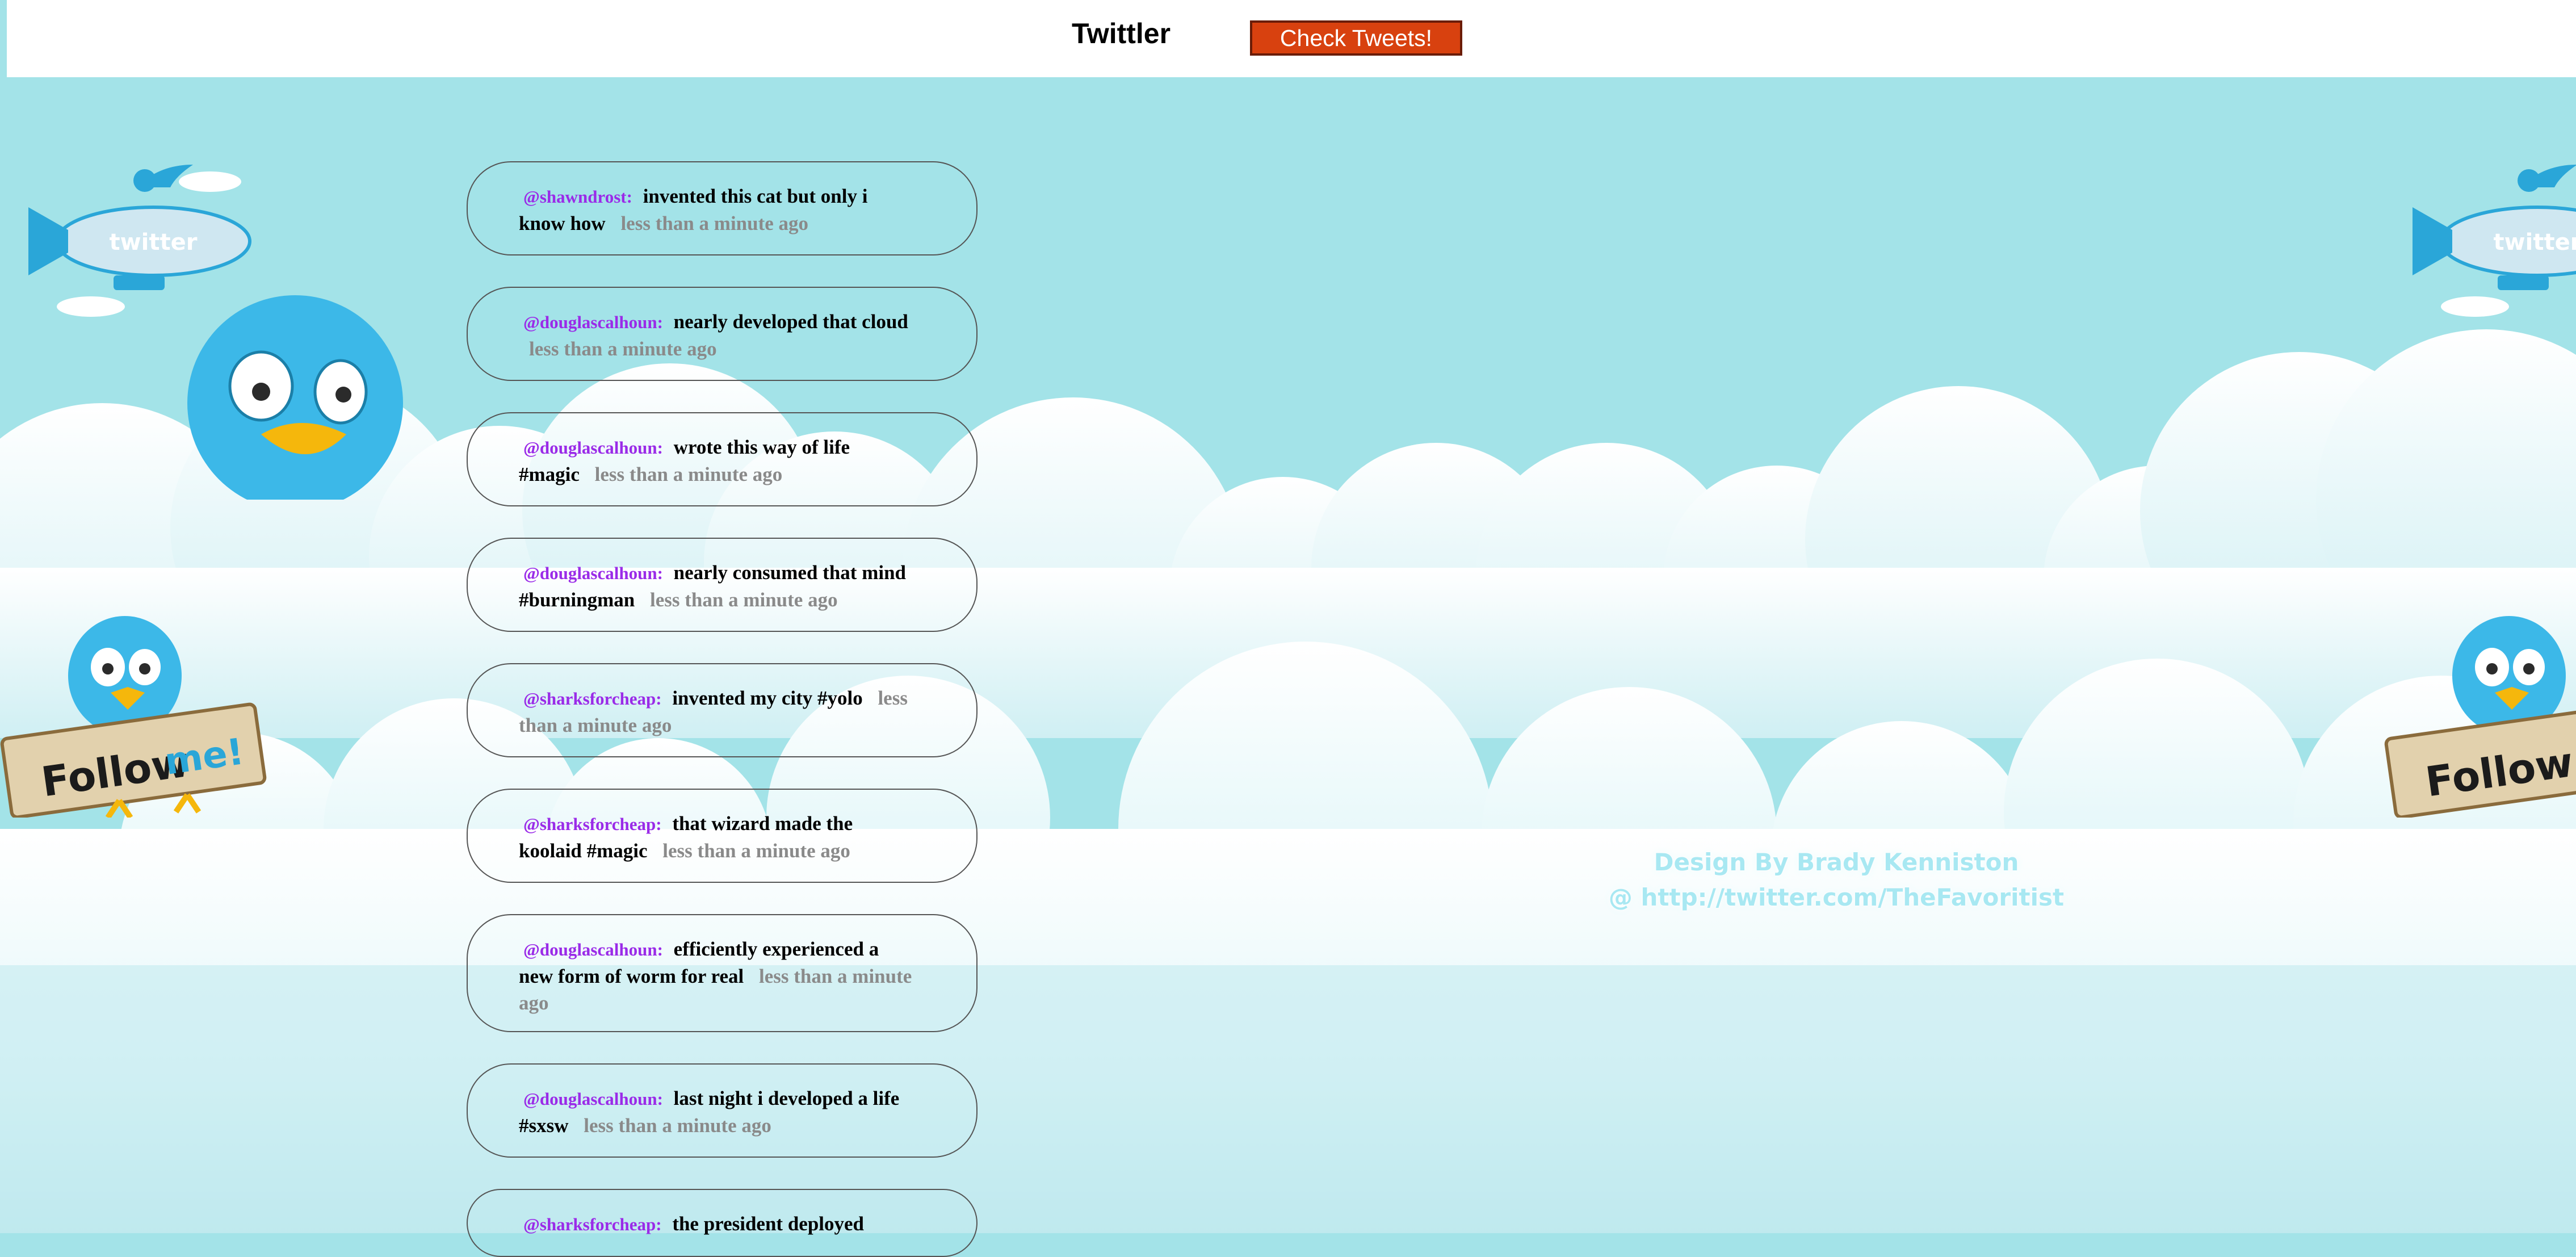 The image size is (2576, 1257). What do you see at coordinates (295, 397) in the screenshot?
I see `big-bird-illustration` at bounding box center [295, 397].